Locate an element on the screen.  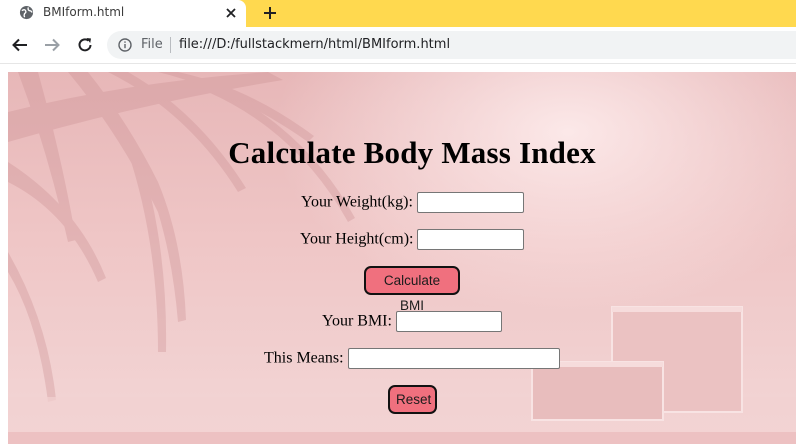
globe-icon is located at coordinates (26, 12).